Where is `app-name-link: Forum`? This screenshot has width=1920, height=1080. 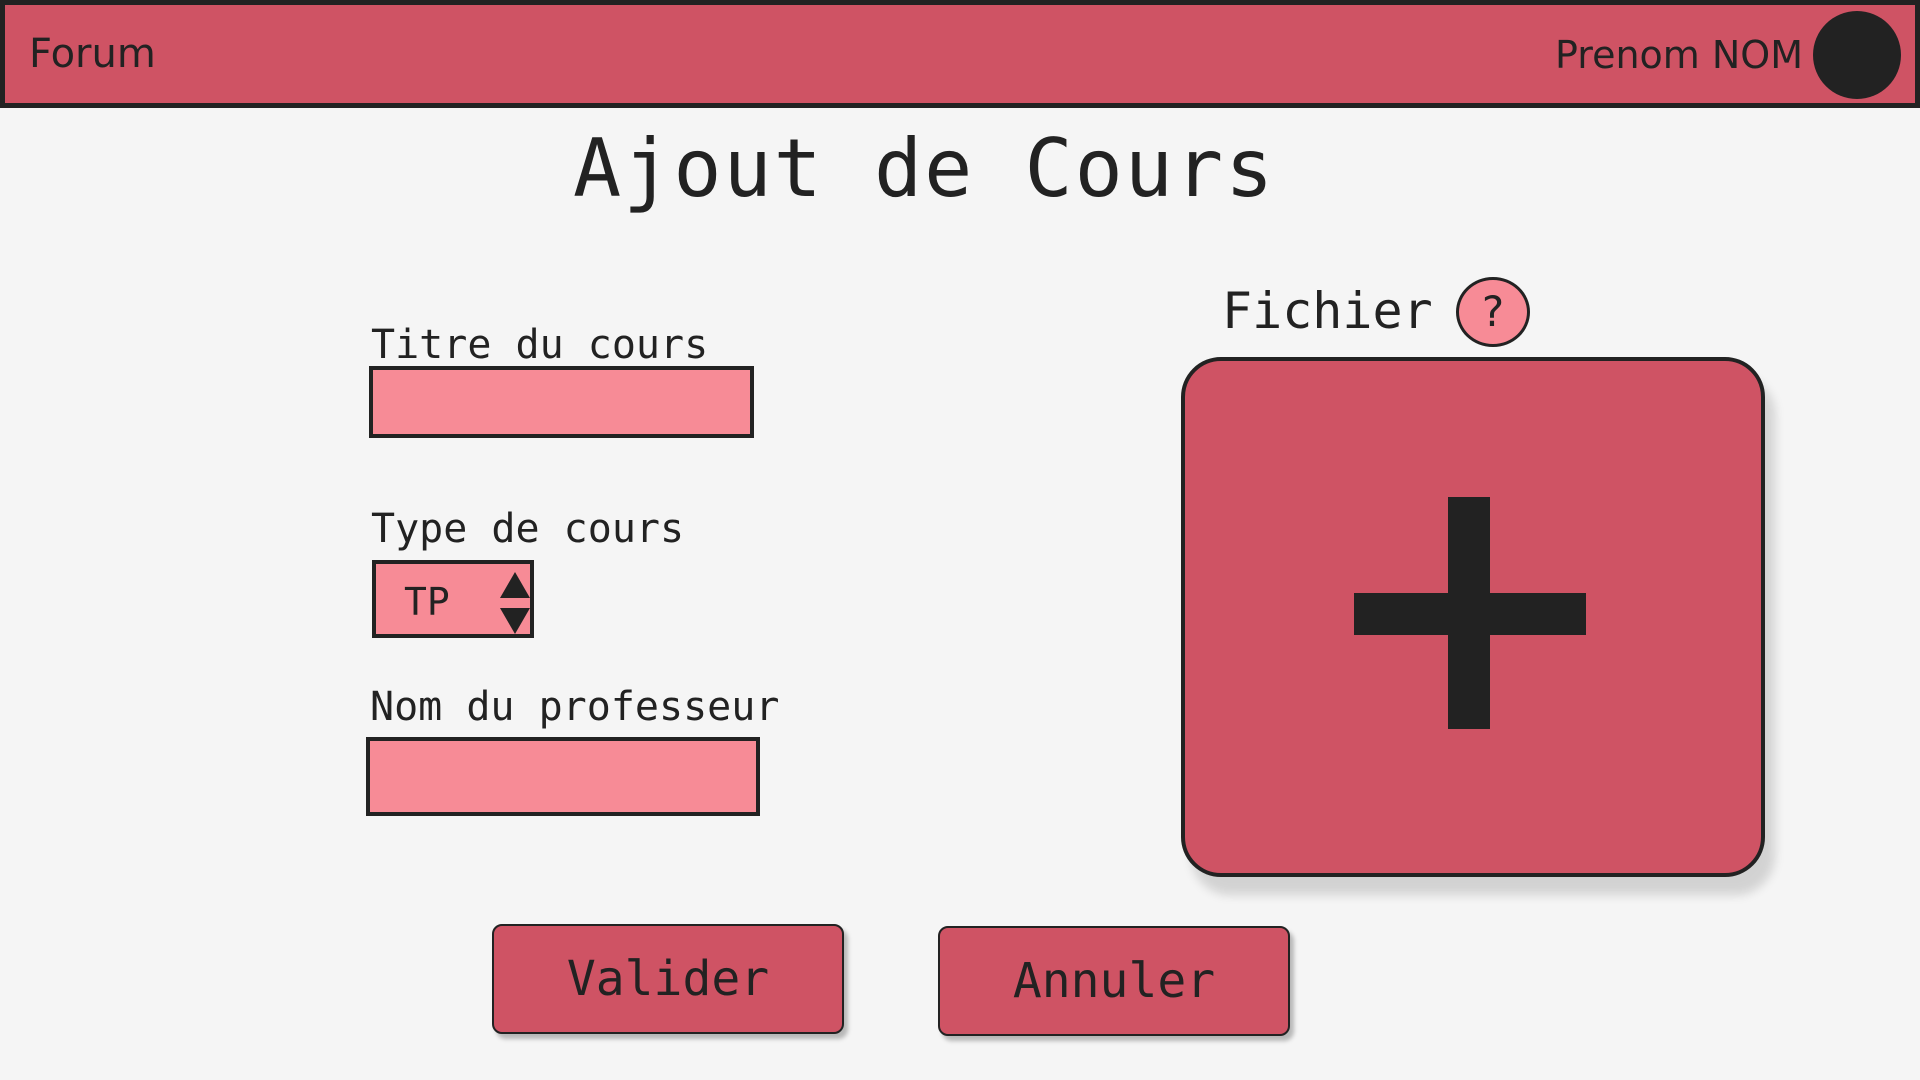 app-name-link: Forum is located at coordinates (92, 54).